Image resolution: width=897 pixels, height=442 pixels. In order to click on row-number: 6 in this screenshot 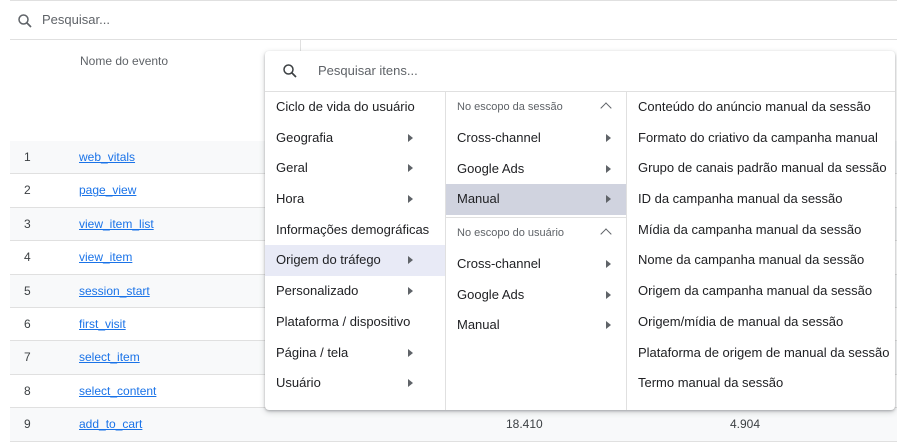, I will do `click(27, 323)`.